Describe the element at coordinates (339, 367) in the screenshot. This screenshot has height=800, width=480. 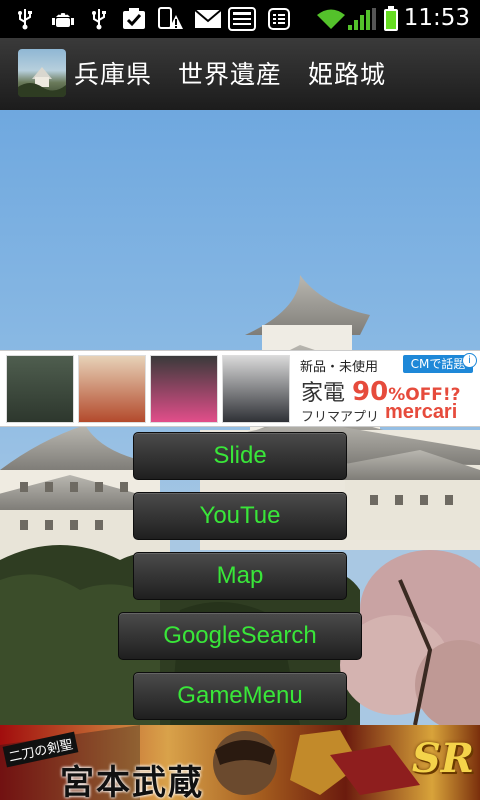
I see `ad-text-line1: 新品・未使用` at that location.